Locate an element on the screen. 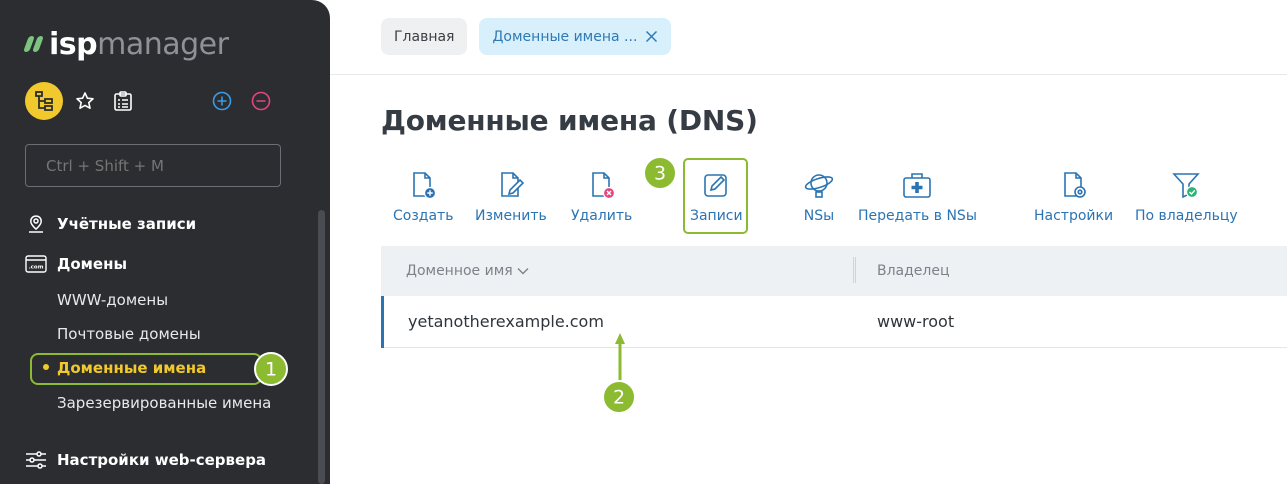  file-plus-icon is located at coordinates (423, 185).